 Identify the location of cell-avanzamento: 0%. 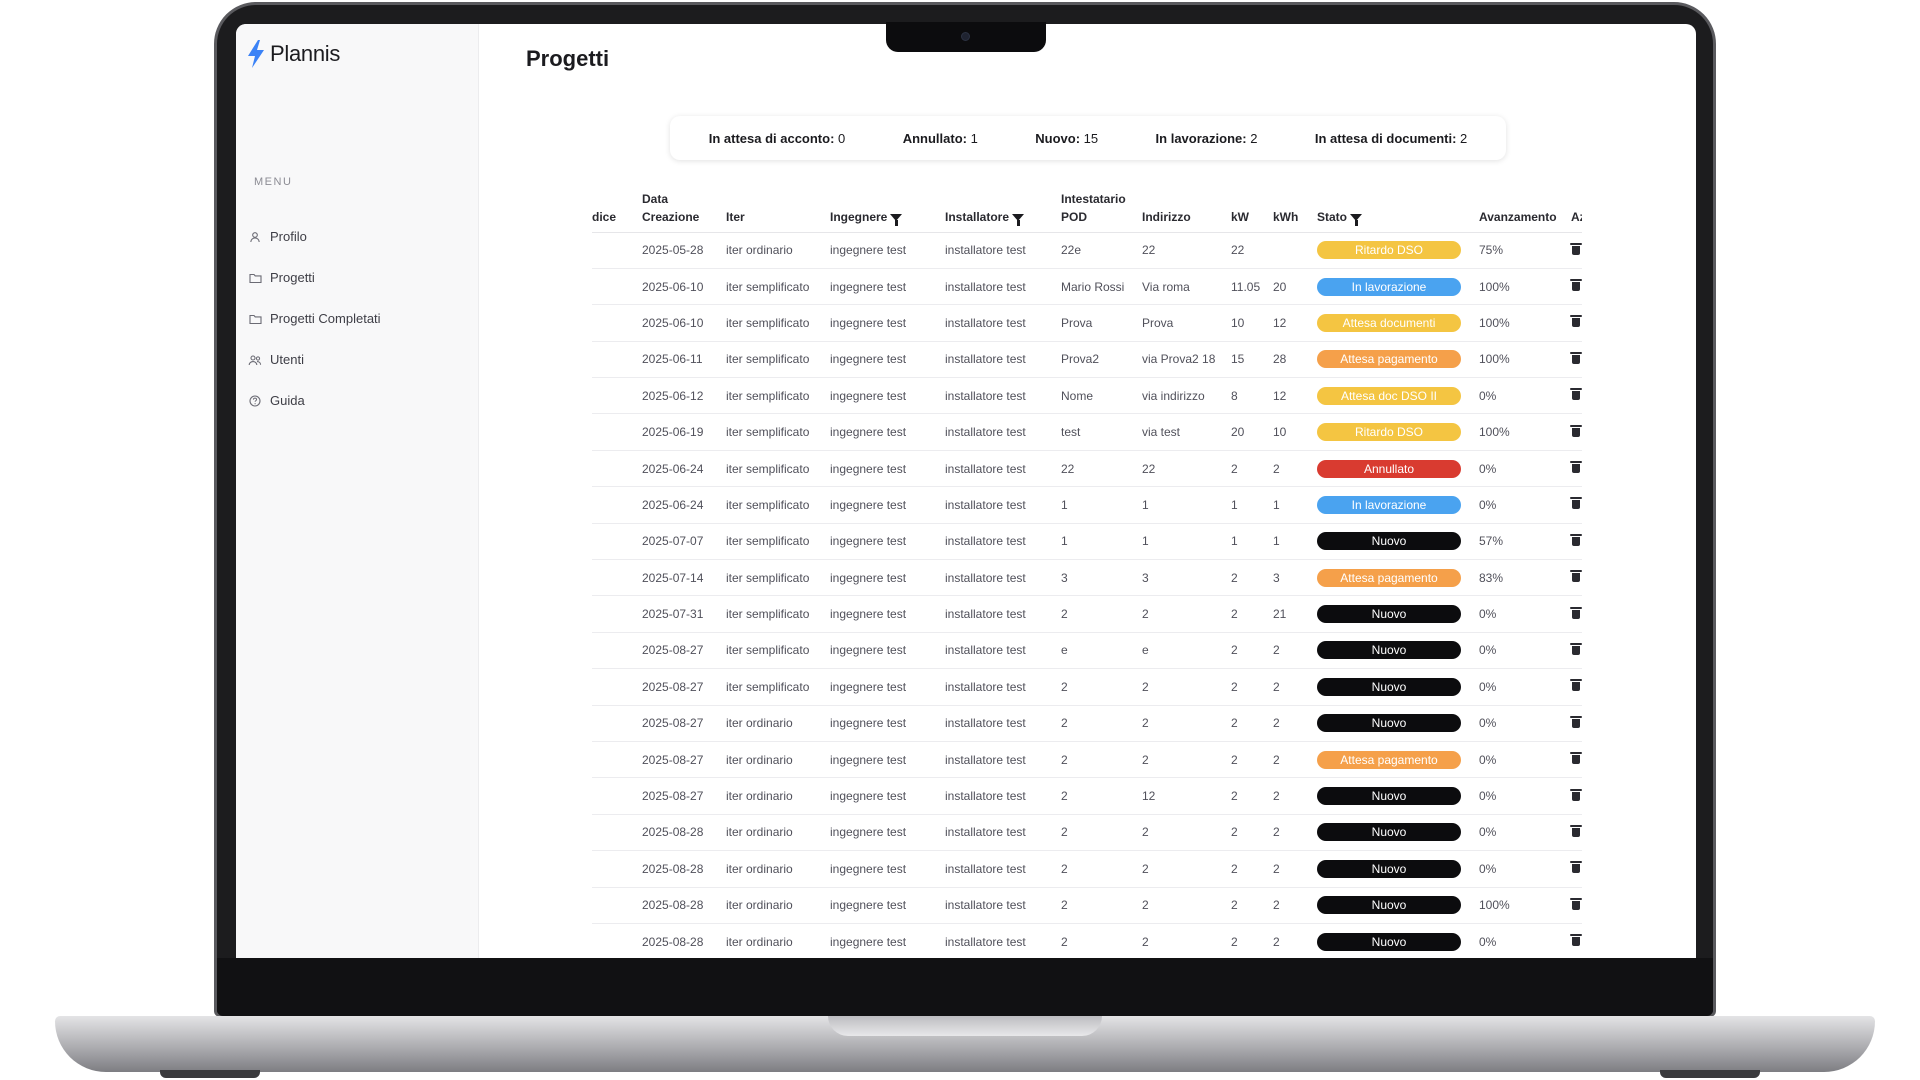
(1517, 723).